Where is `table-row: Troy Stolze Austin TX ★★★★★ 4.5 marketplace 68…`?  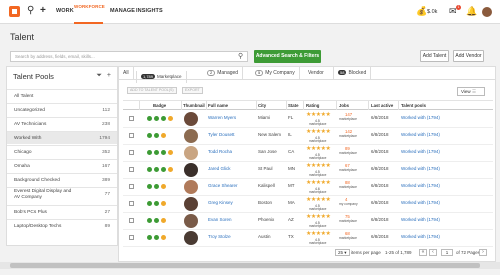 table-row: Troy Stolze Austin TX ★★★★★ 4.5 marketplace 68… is located at coordinates (308, 238).